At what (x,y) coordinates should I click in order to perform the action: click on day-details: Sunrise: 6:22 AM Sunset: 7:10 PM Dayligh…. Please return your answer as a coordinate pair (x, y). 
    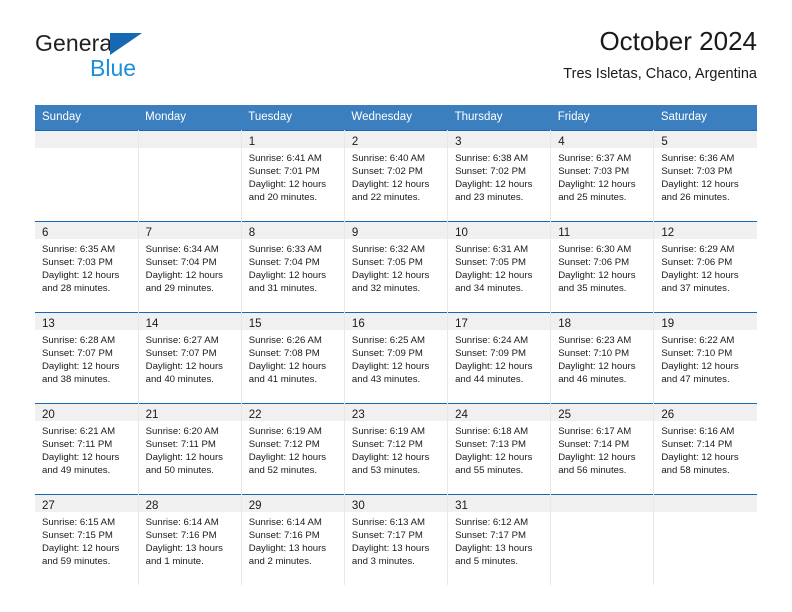
    Looking at the image, I should click on (705, 358).